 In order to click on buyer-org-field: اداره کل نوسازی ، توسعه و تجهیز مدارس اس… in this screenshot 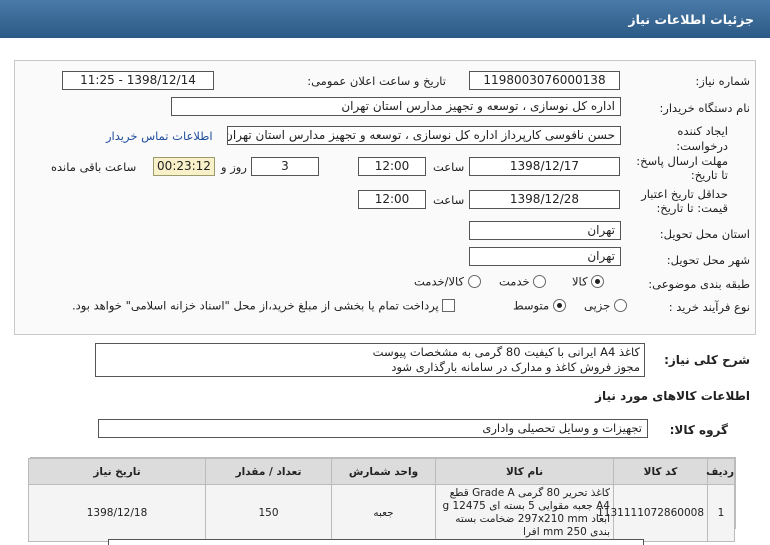, I will do `click(396, 106)`.